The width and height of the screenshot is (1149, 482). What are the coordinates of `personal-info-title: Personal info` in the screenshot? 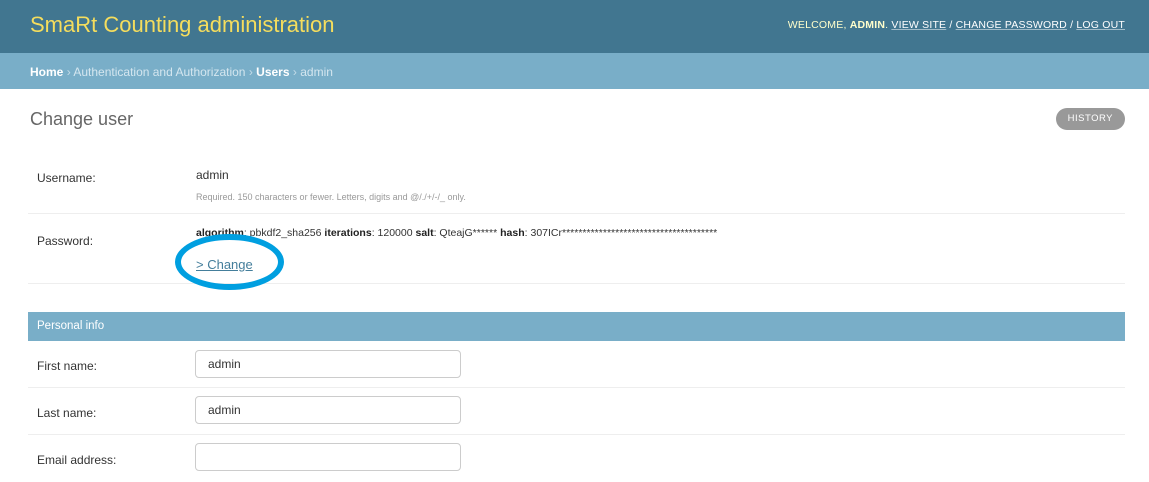 It's located at (71, 326).